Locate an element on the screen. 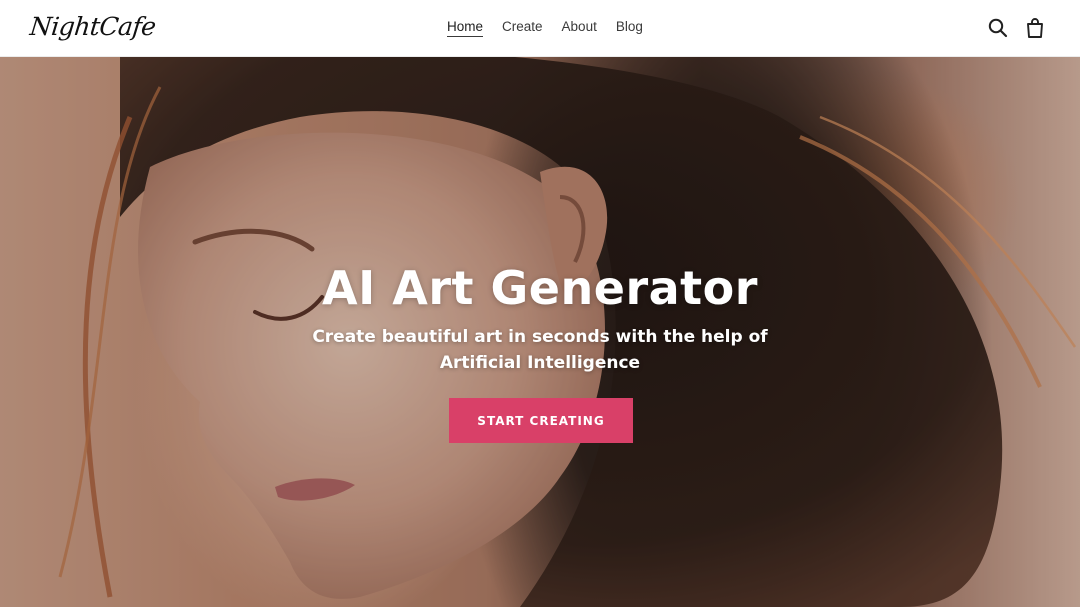 This screenshot has height=607, width=1080. cart-icon is located at coordinates (1035, 28).